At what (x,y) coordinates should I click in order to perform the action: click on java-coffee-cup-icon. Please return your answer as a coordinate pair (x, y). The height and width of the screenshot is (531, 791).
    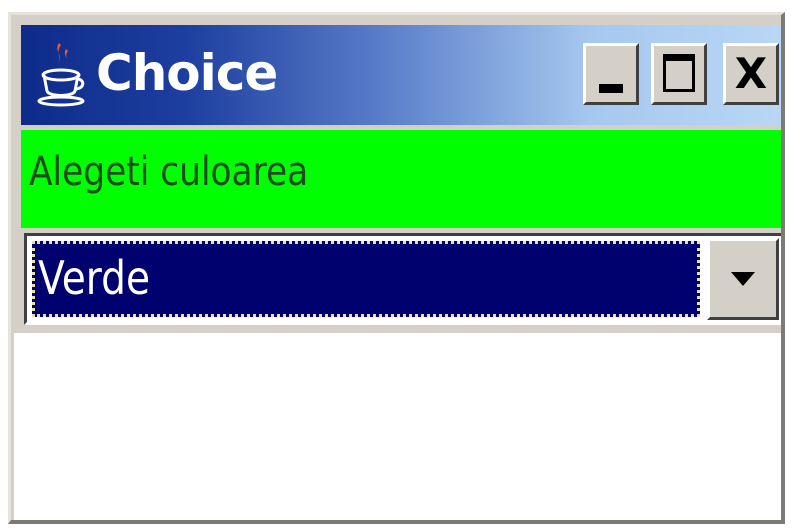
    Looking at the image, I should click on (61, 75).